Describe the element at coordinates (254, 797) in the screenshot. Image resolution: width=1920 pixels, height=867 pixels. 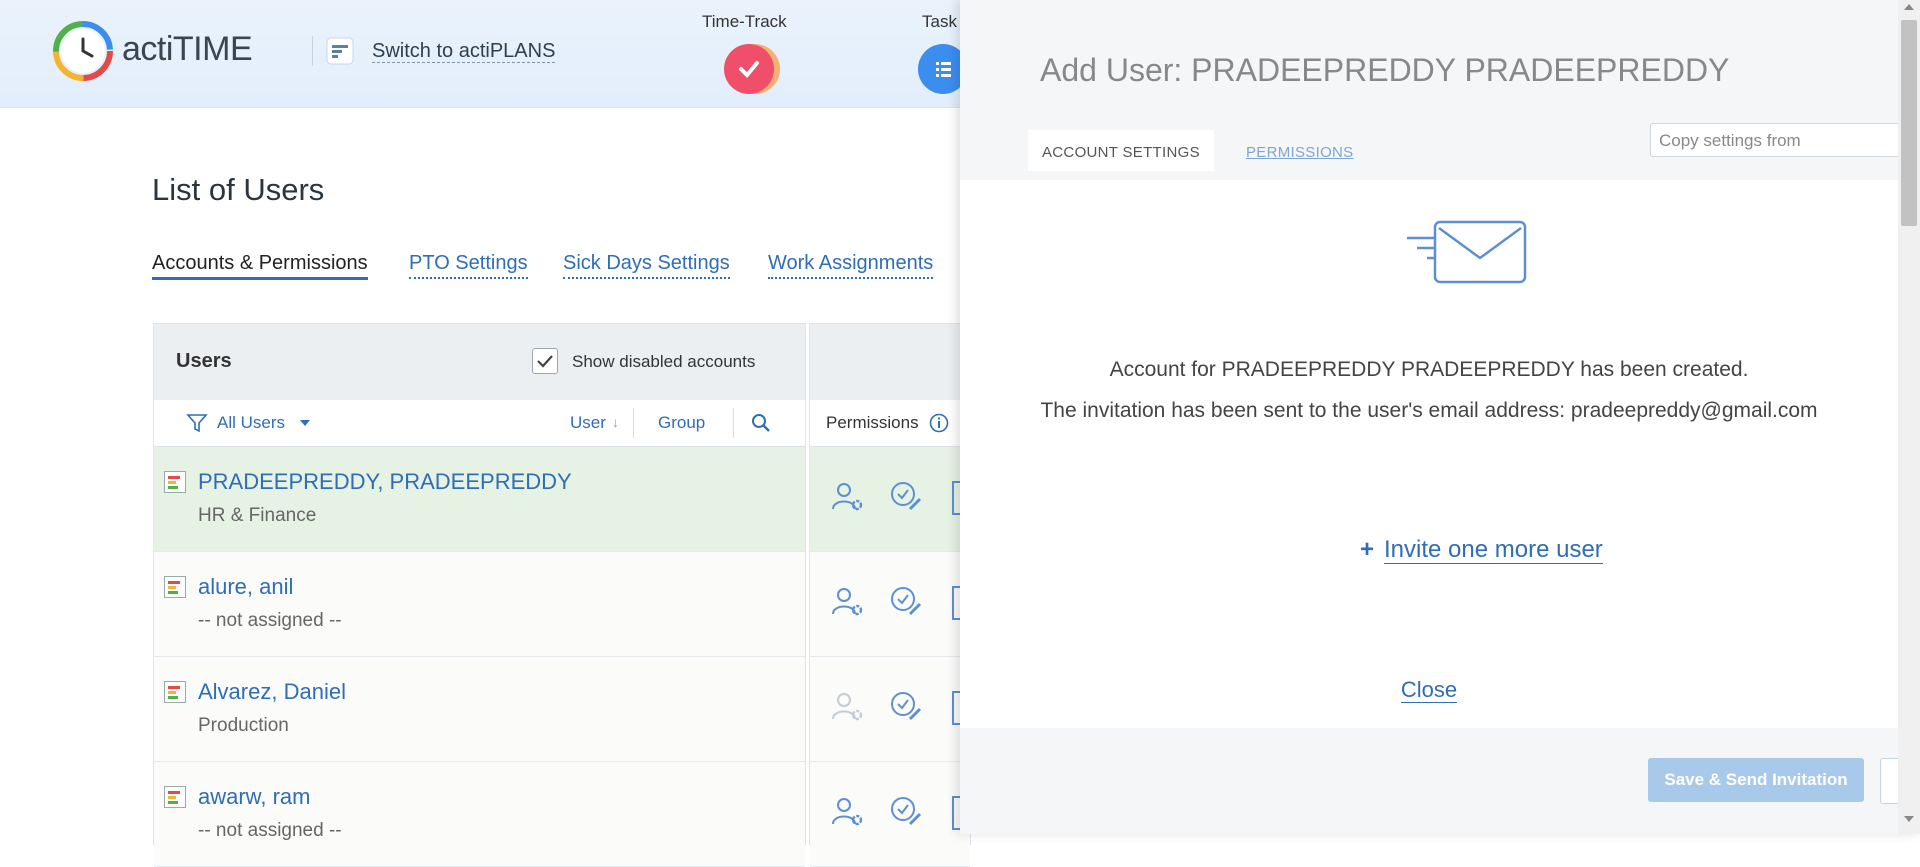
I see `user-name-link: awarw, ram` at that location.